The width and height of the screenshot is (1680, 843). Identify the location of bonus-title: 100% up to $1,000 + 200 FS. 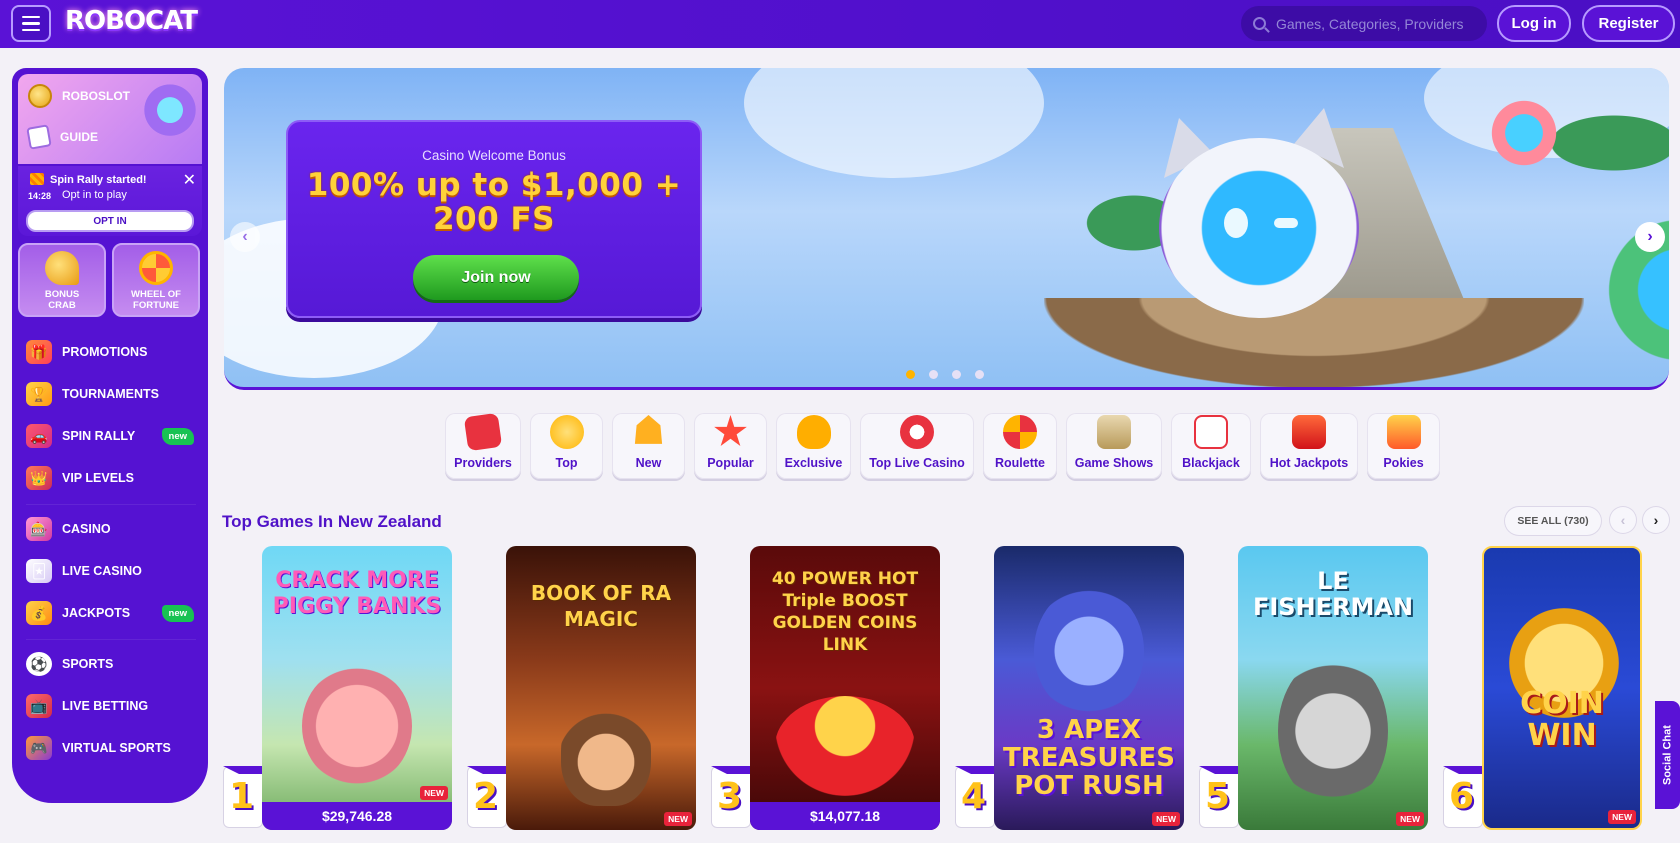
(494, 202).